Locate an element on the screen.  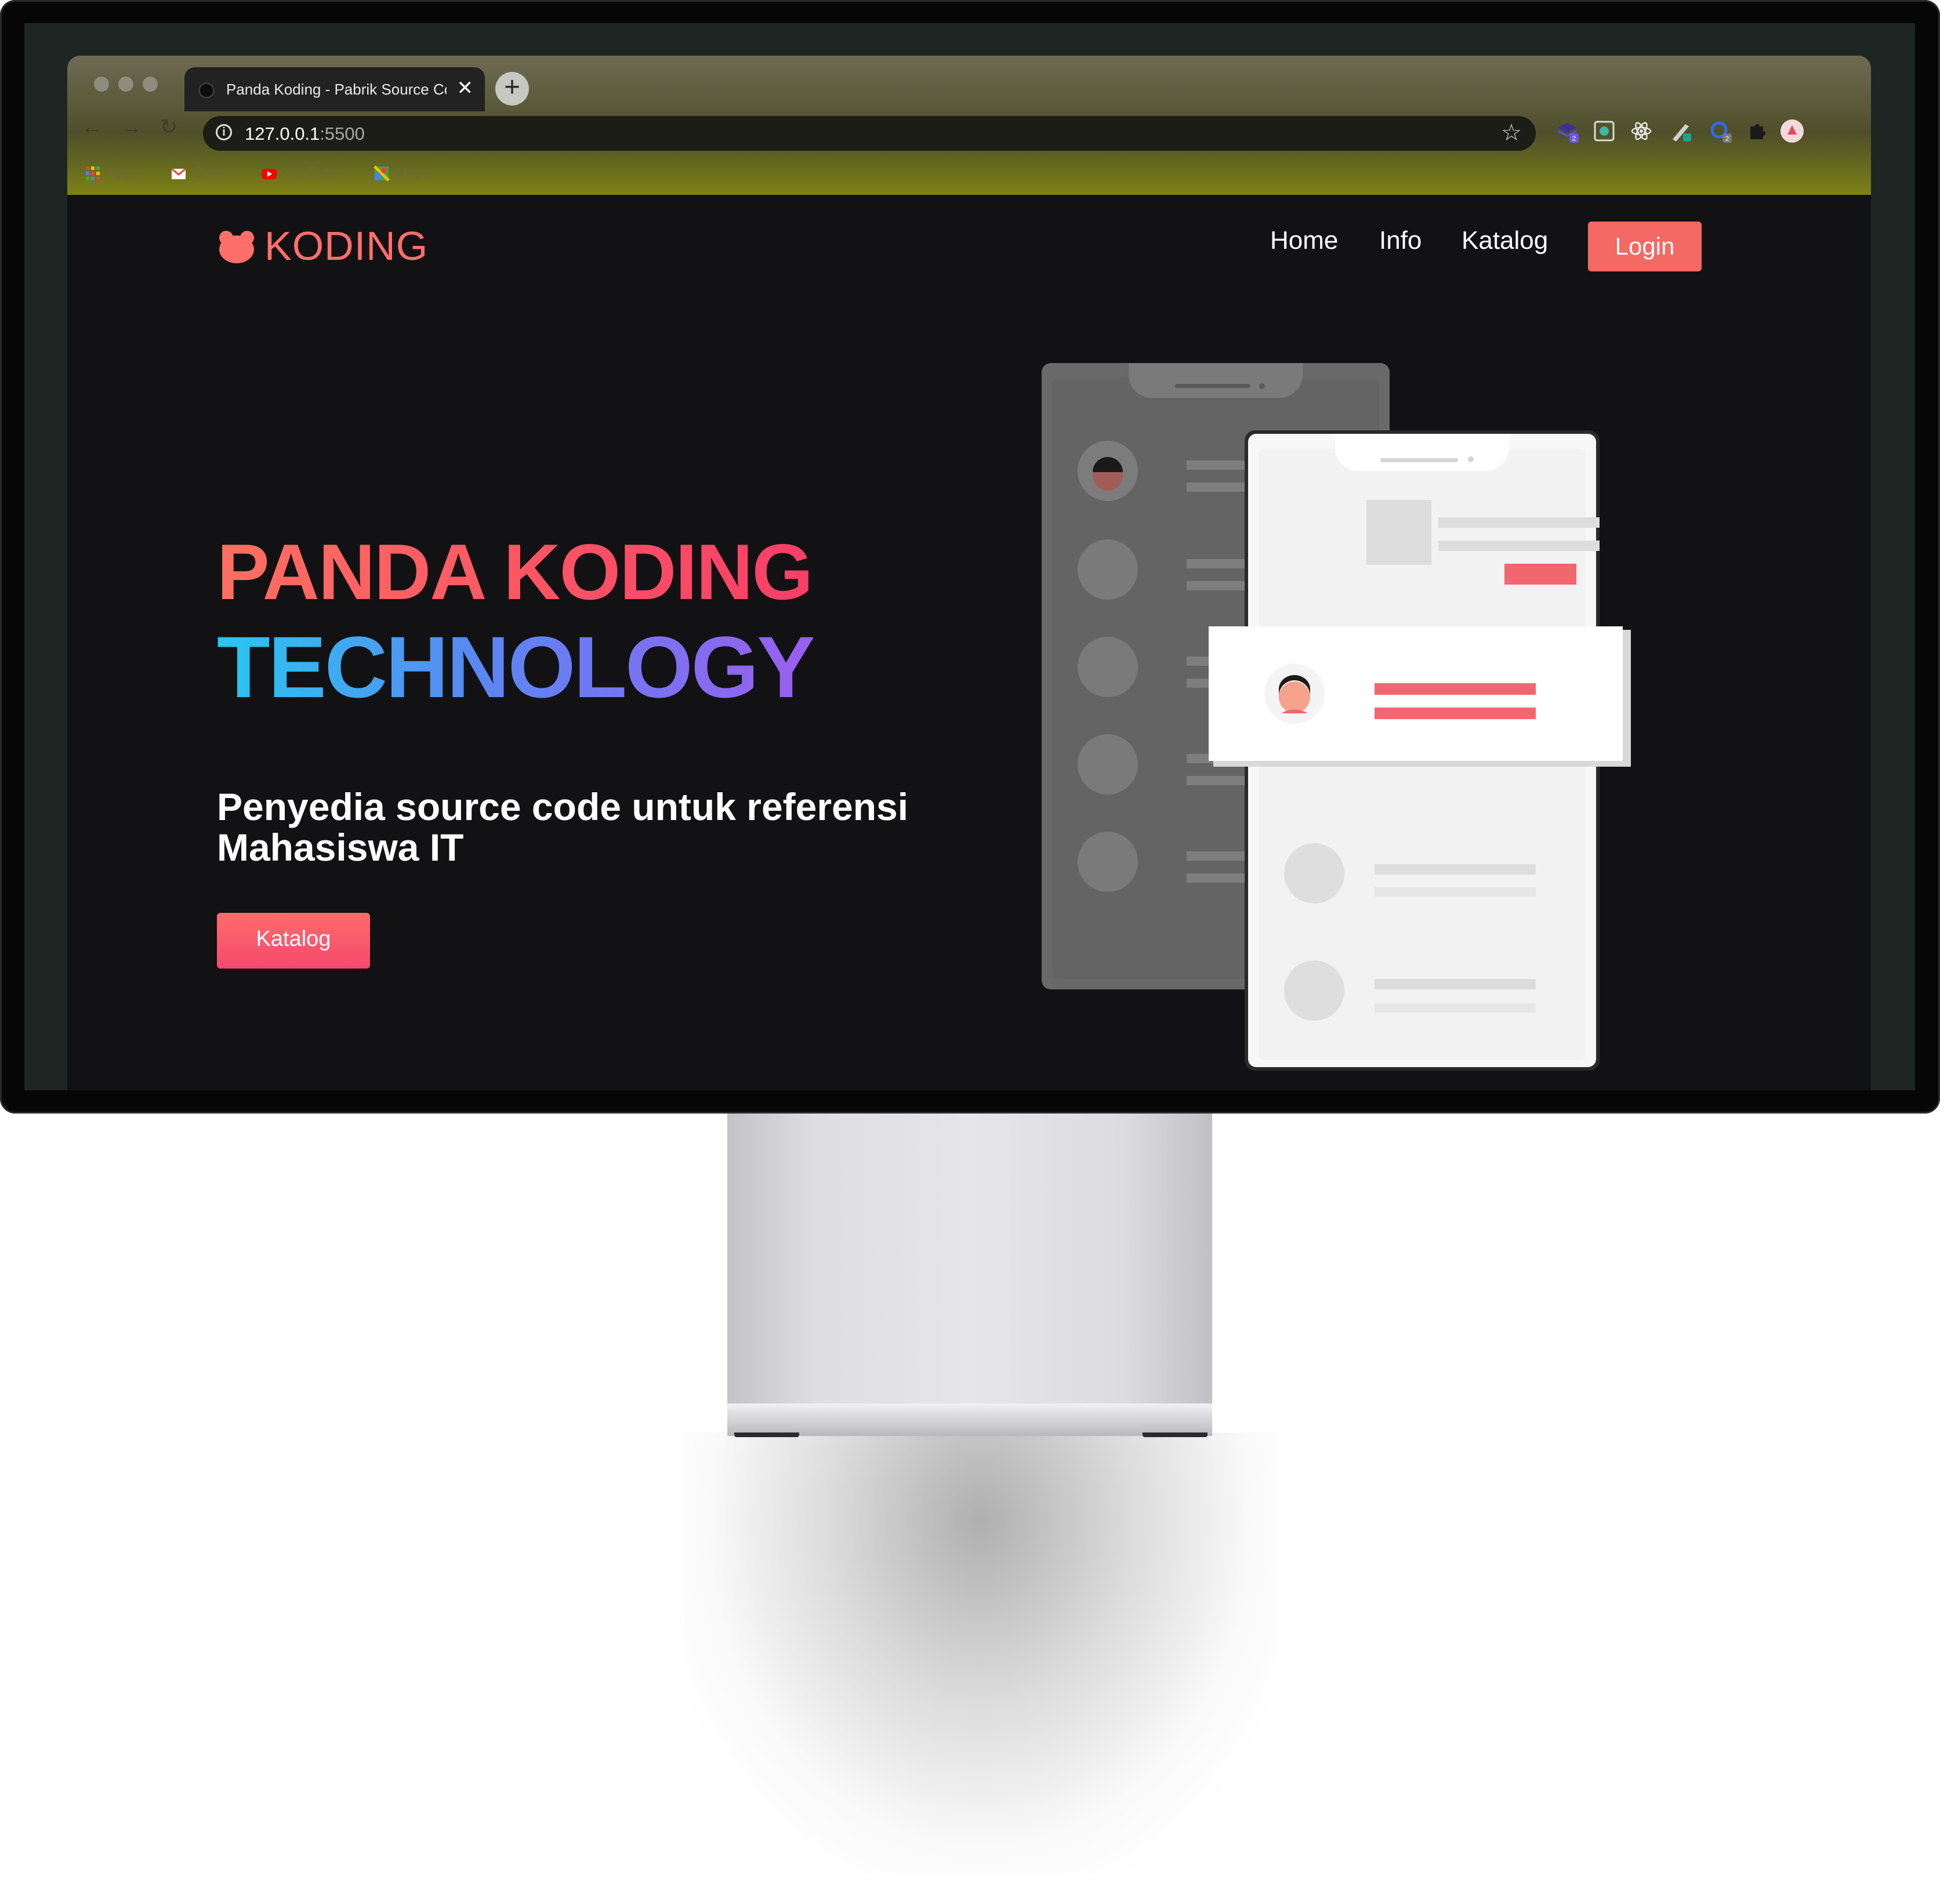
site-info-icon: i is located at coordinates (224, 132).